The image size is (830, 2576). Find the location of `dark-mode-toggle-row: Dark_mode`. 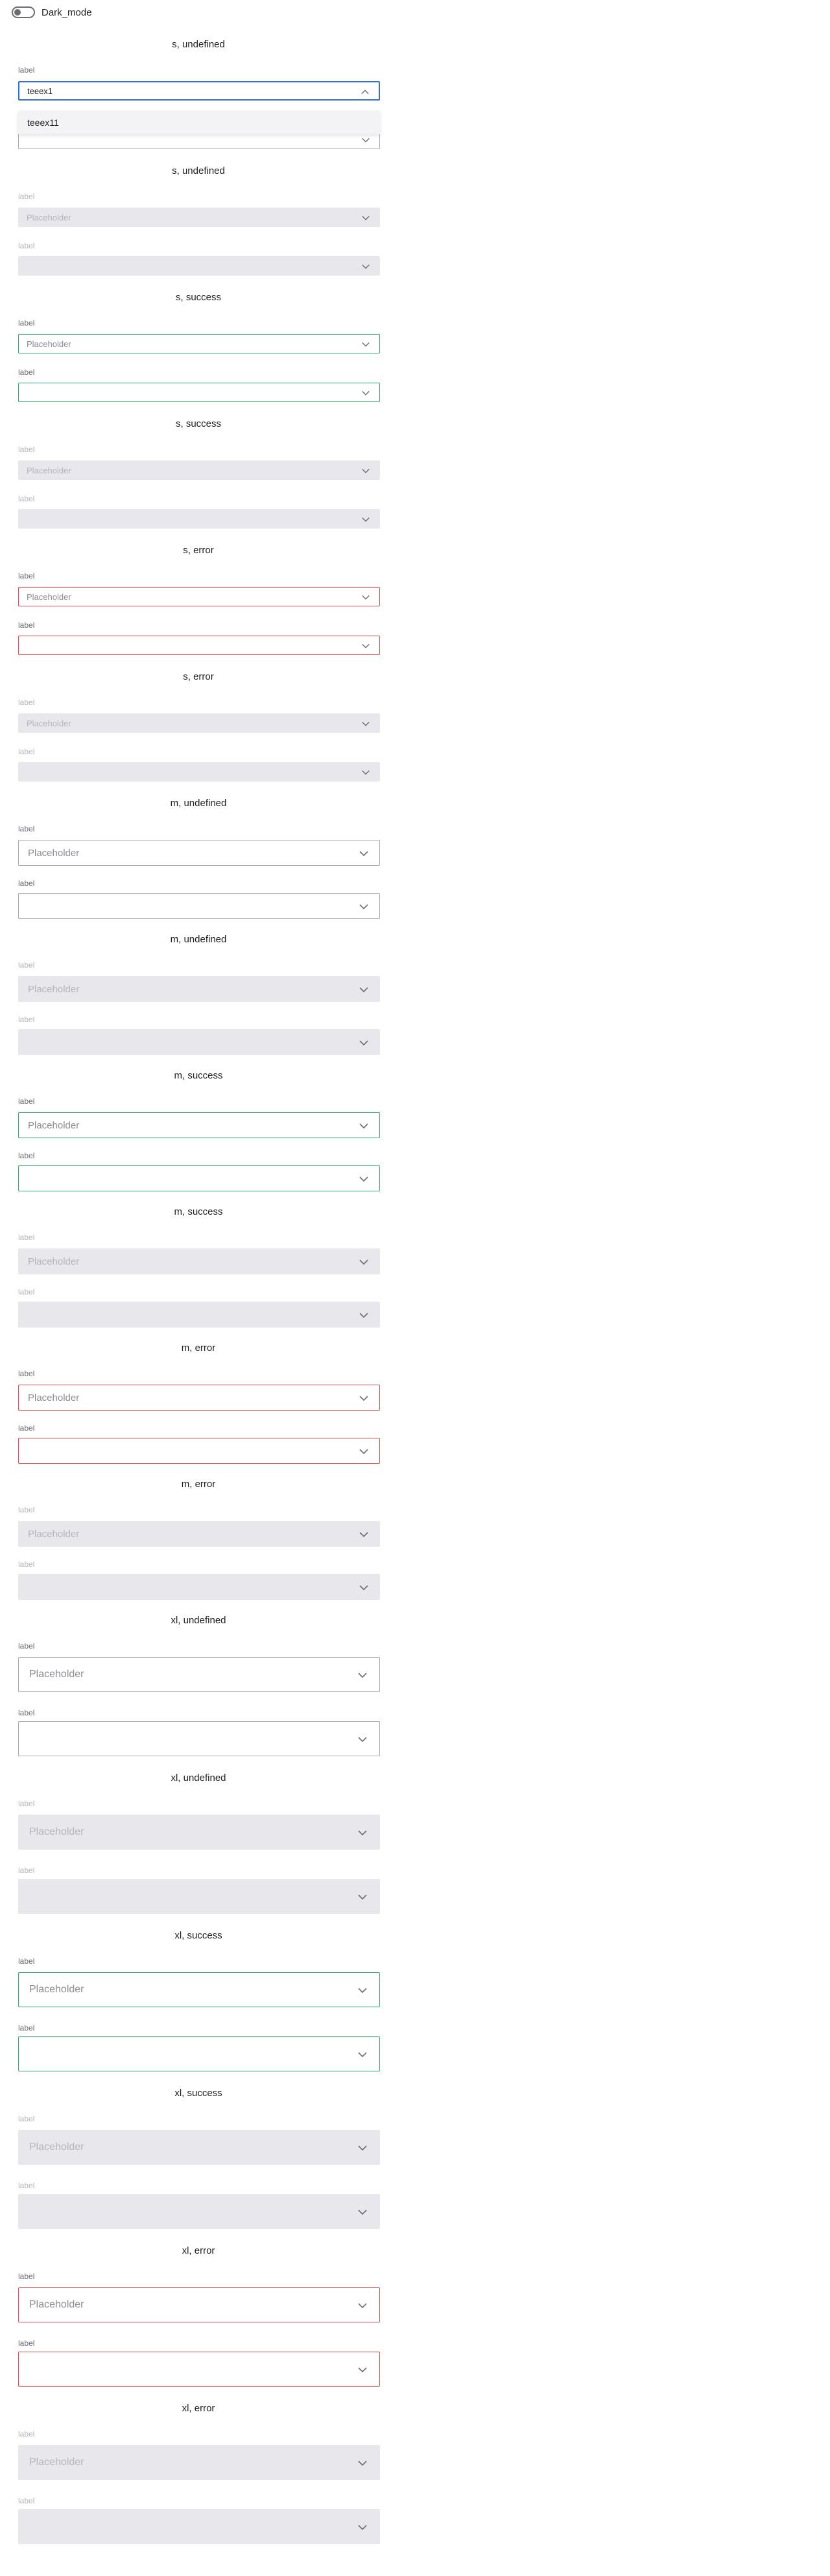

dark-mode-toggle-row: Dark_mode is located at coordinates (52, 12).